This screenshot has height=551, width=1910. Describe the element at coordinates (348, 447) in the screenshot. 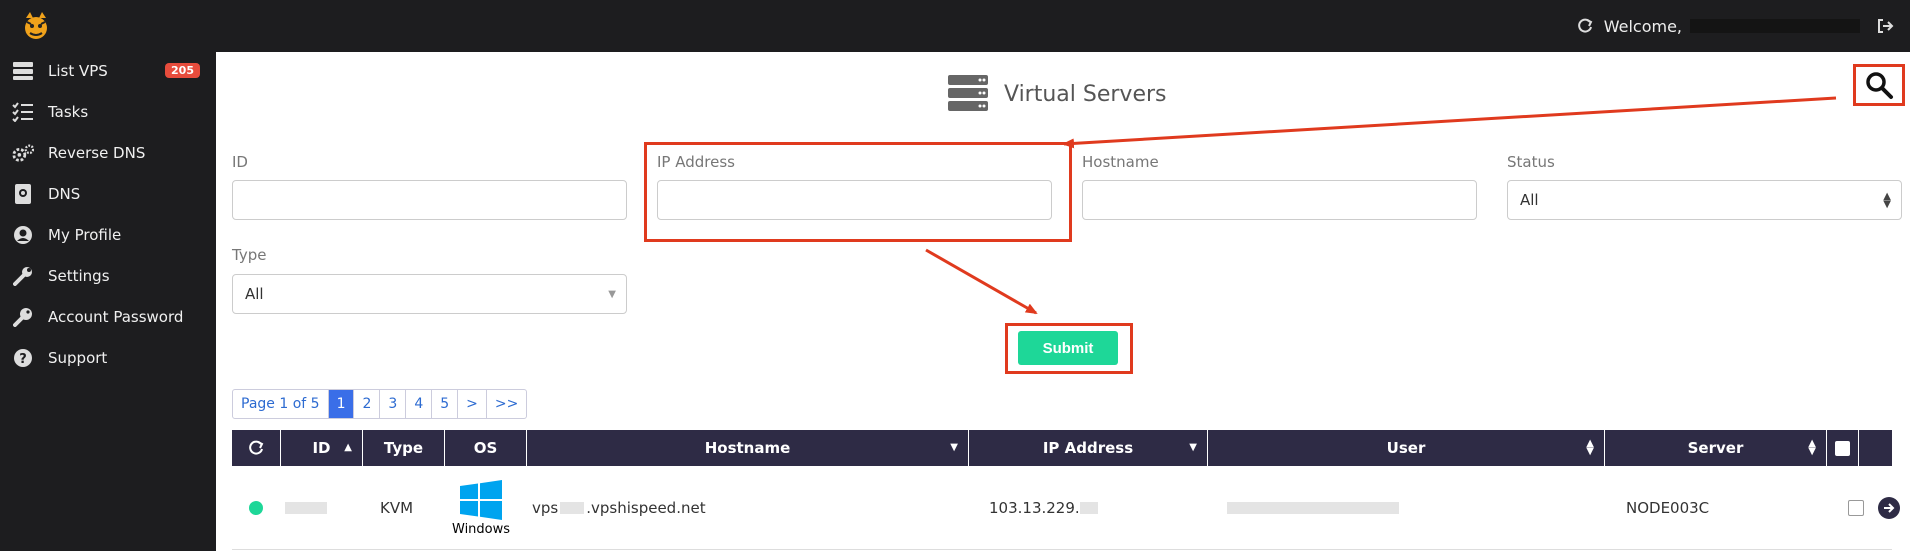

I see `sort-asc-icon: ▲` at that location.